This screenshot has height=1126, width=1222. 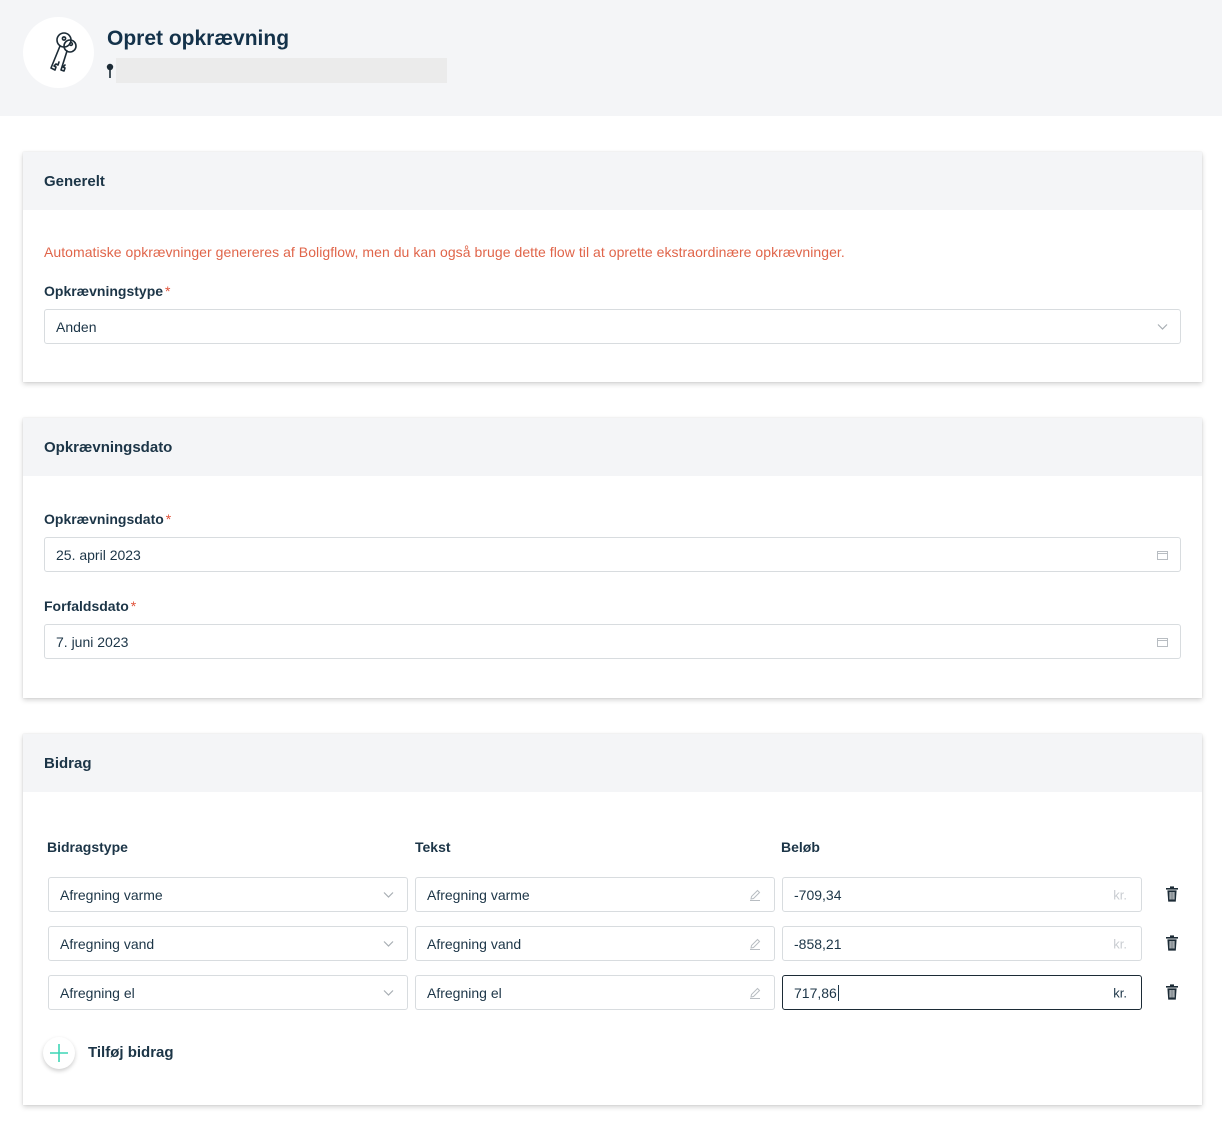 I want to click on contribution-text-value: Afregning el, so click(x=464, y=992).